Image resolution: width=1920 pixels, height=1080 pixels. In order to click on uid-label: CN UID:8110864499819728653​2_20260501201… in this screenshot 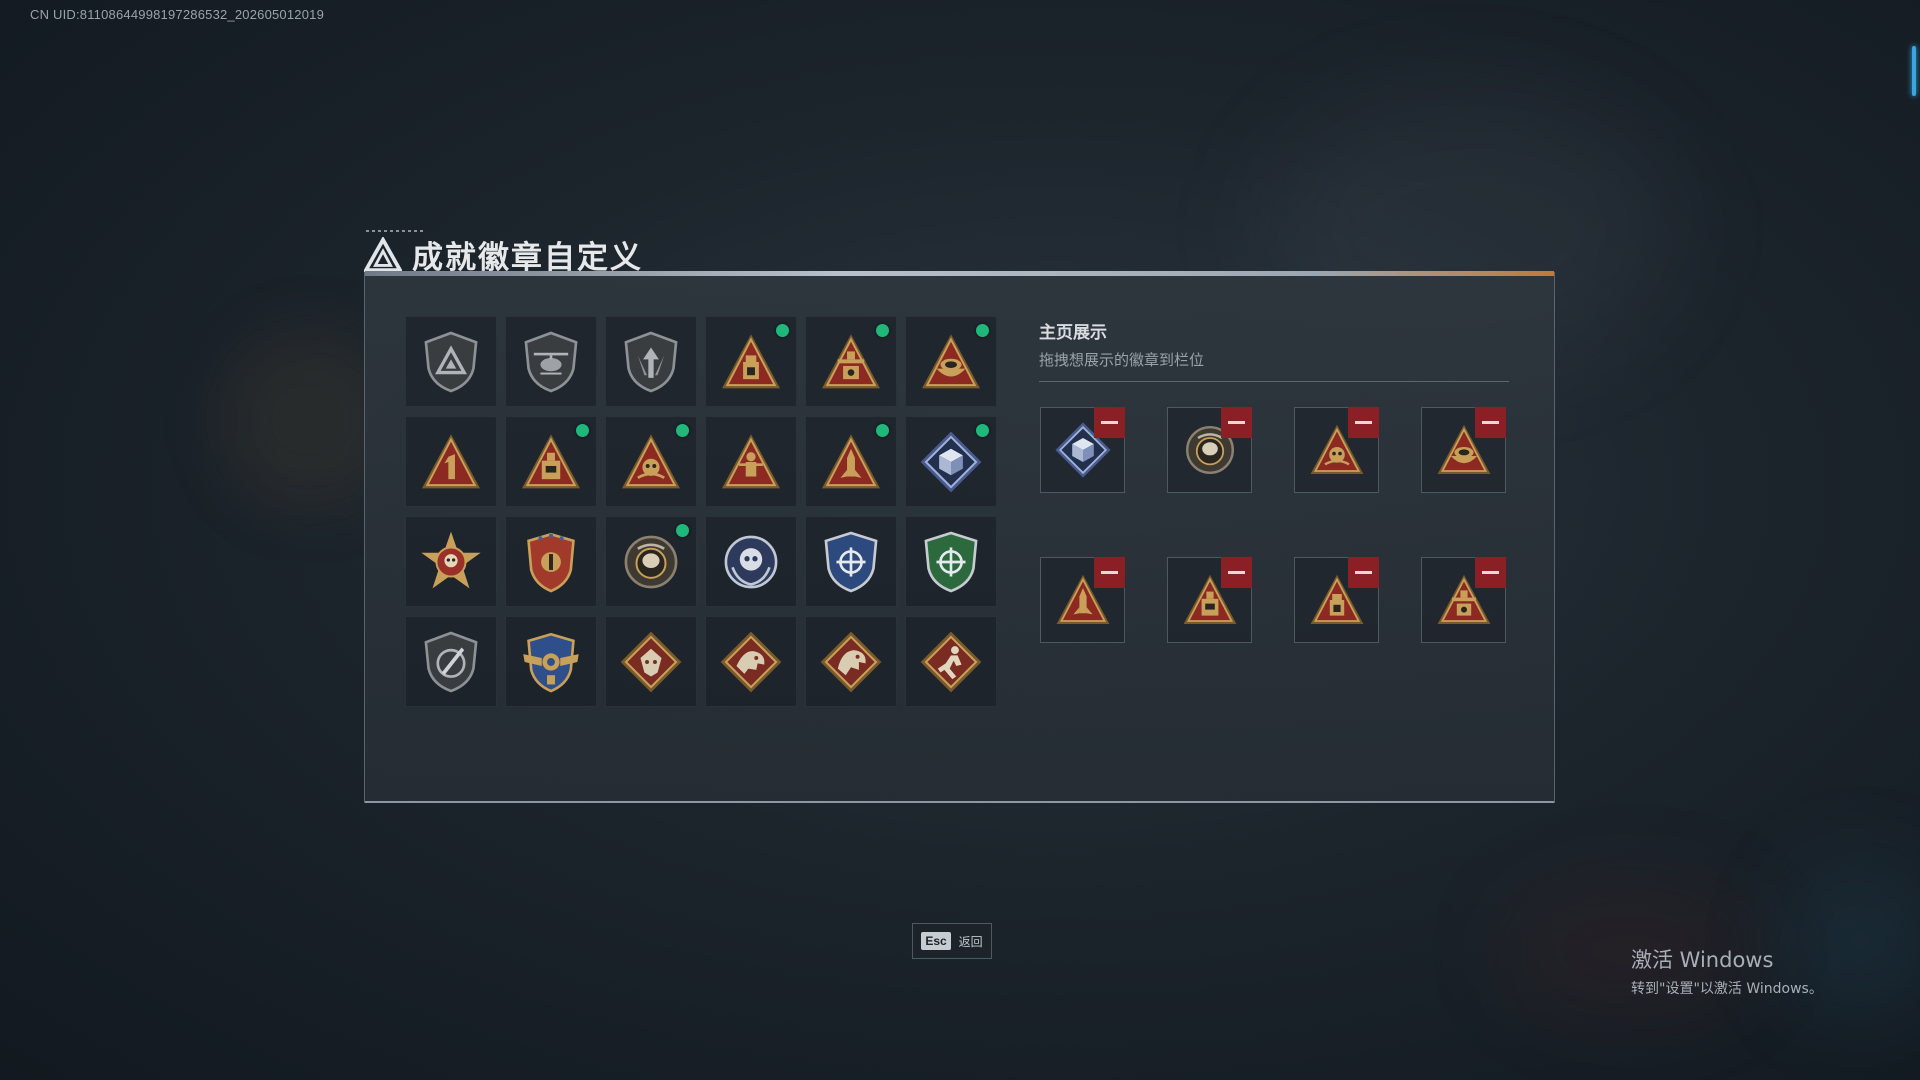, I will do `click(177, 14)`.